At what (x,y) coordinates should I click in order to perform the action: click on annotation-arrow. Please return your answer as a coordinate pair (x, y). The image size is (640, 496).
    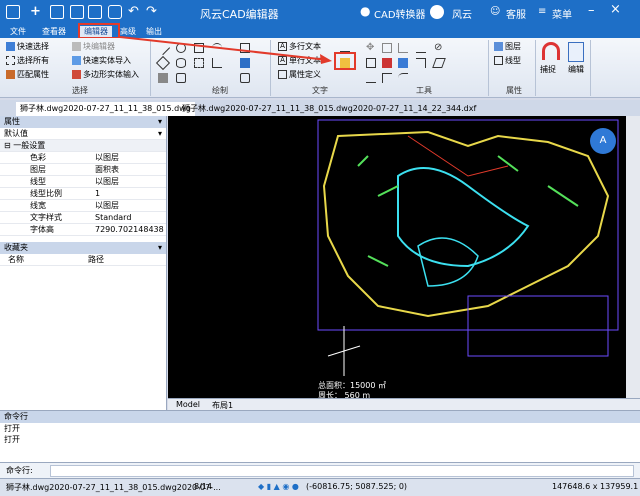
    Looking at the image, I should click on (225, 50).